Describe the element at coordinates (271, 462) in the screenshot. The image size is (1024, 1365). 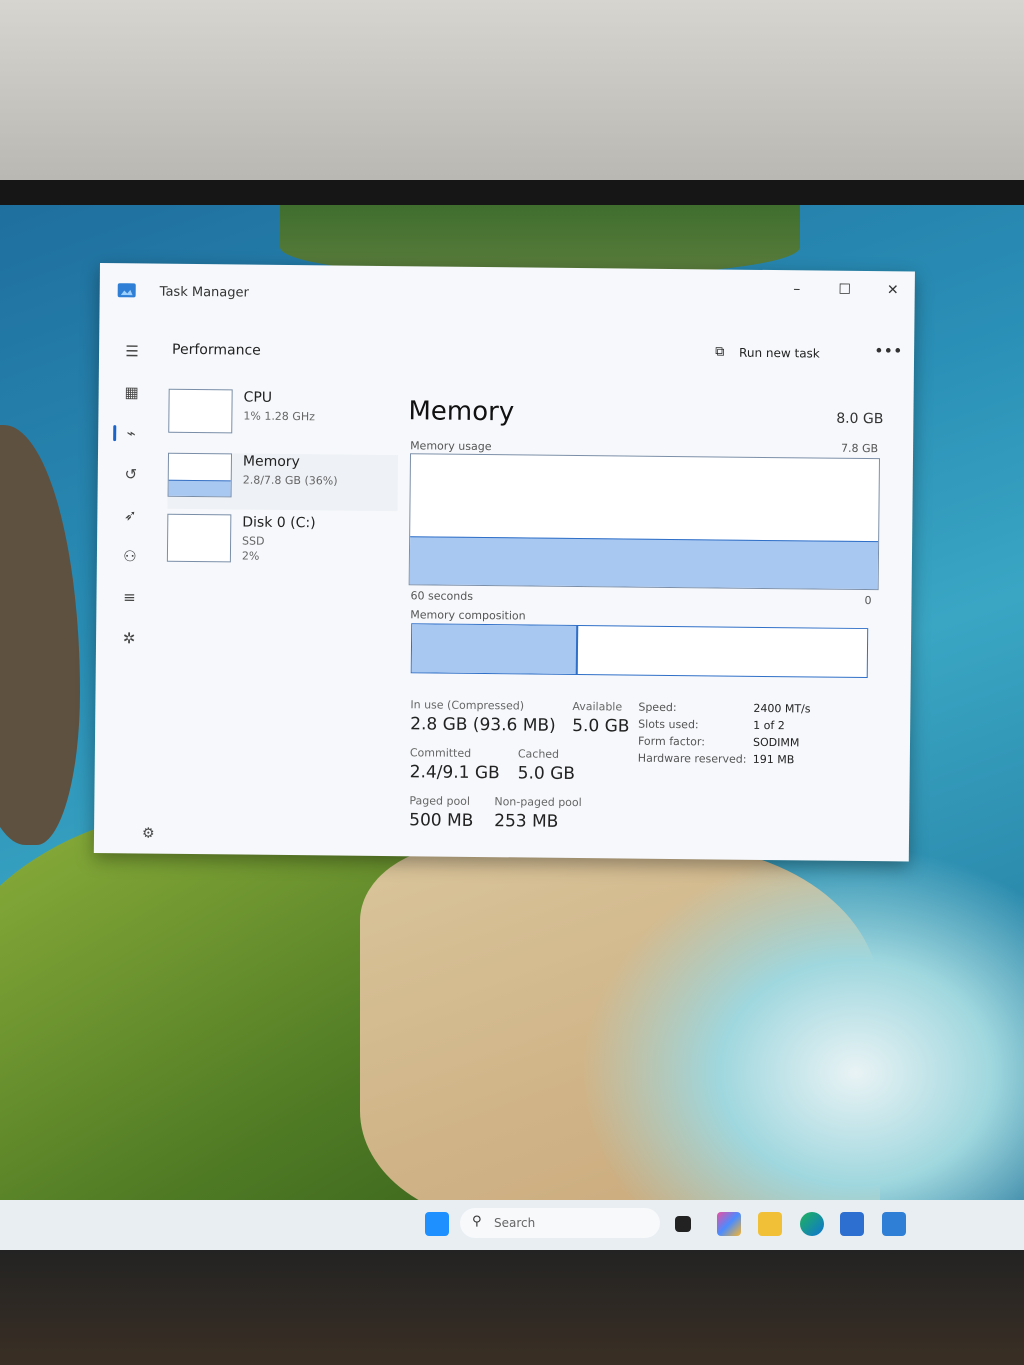
I see `perf-item-name: Memory` at that location.